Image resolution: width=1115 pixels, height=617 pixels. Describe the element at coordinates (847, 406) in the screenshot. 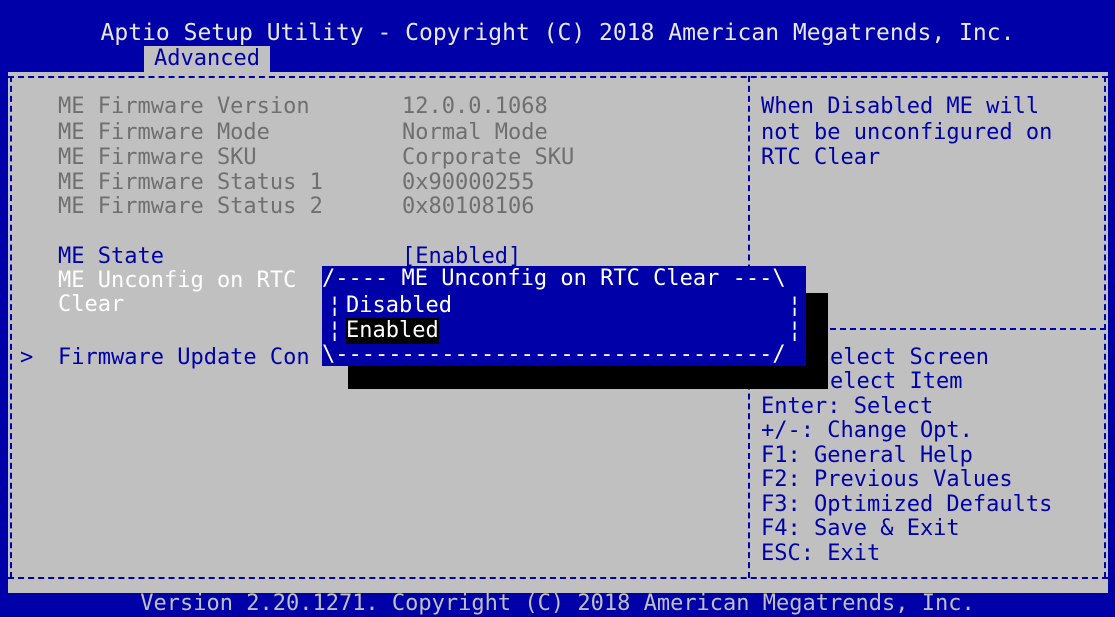

I see `key-help-item: Enter: Select` at that location.